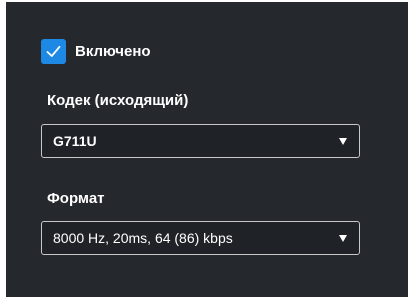 The width and height of the screenshot is (414, 299). What do you see at coordinates (113, 51) in the screenshot?
I see `enabled-label: Включено` at bounding box center [113, 51].